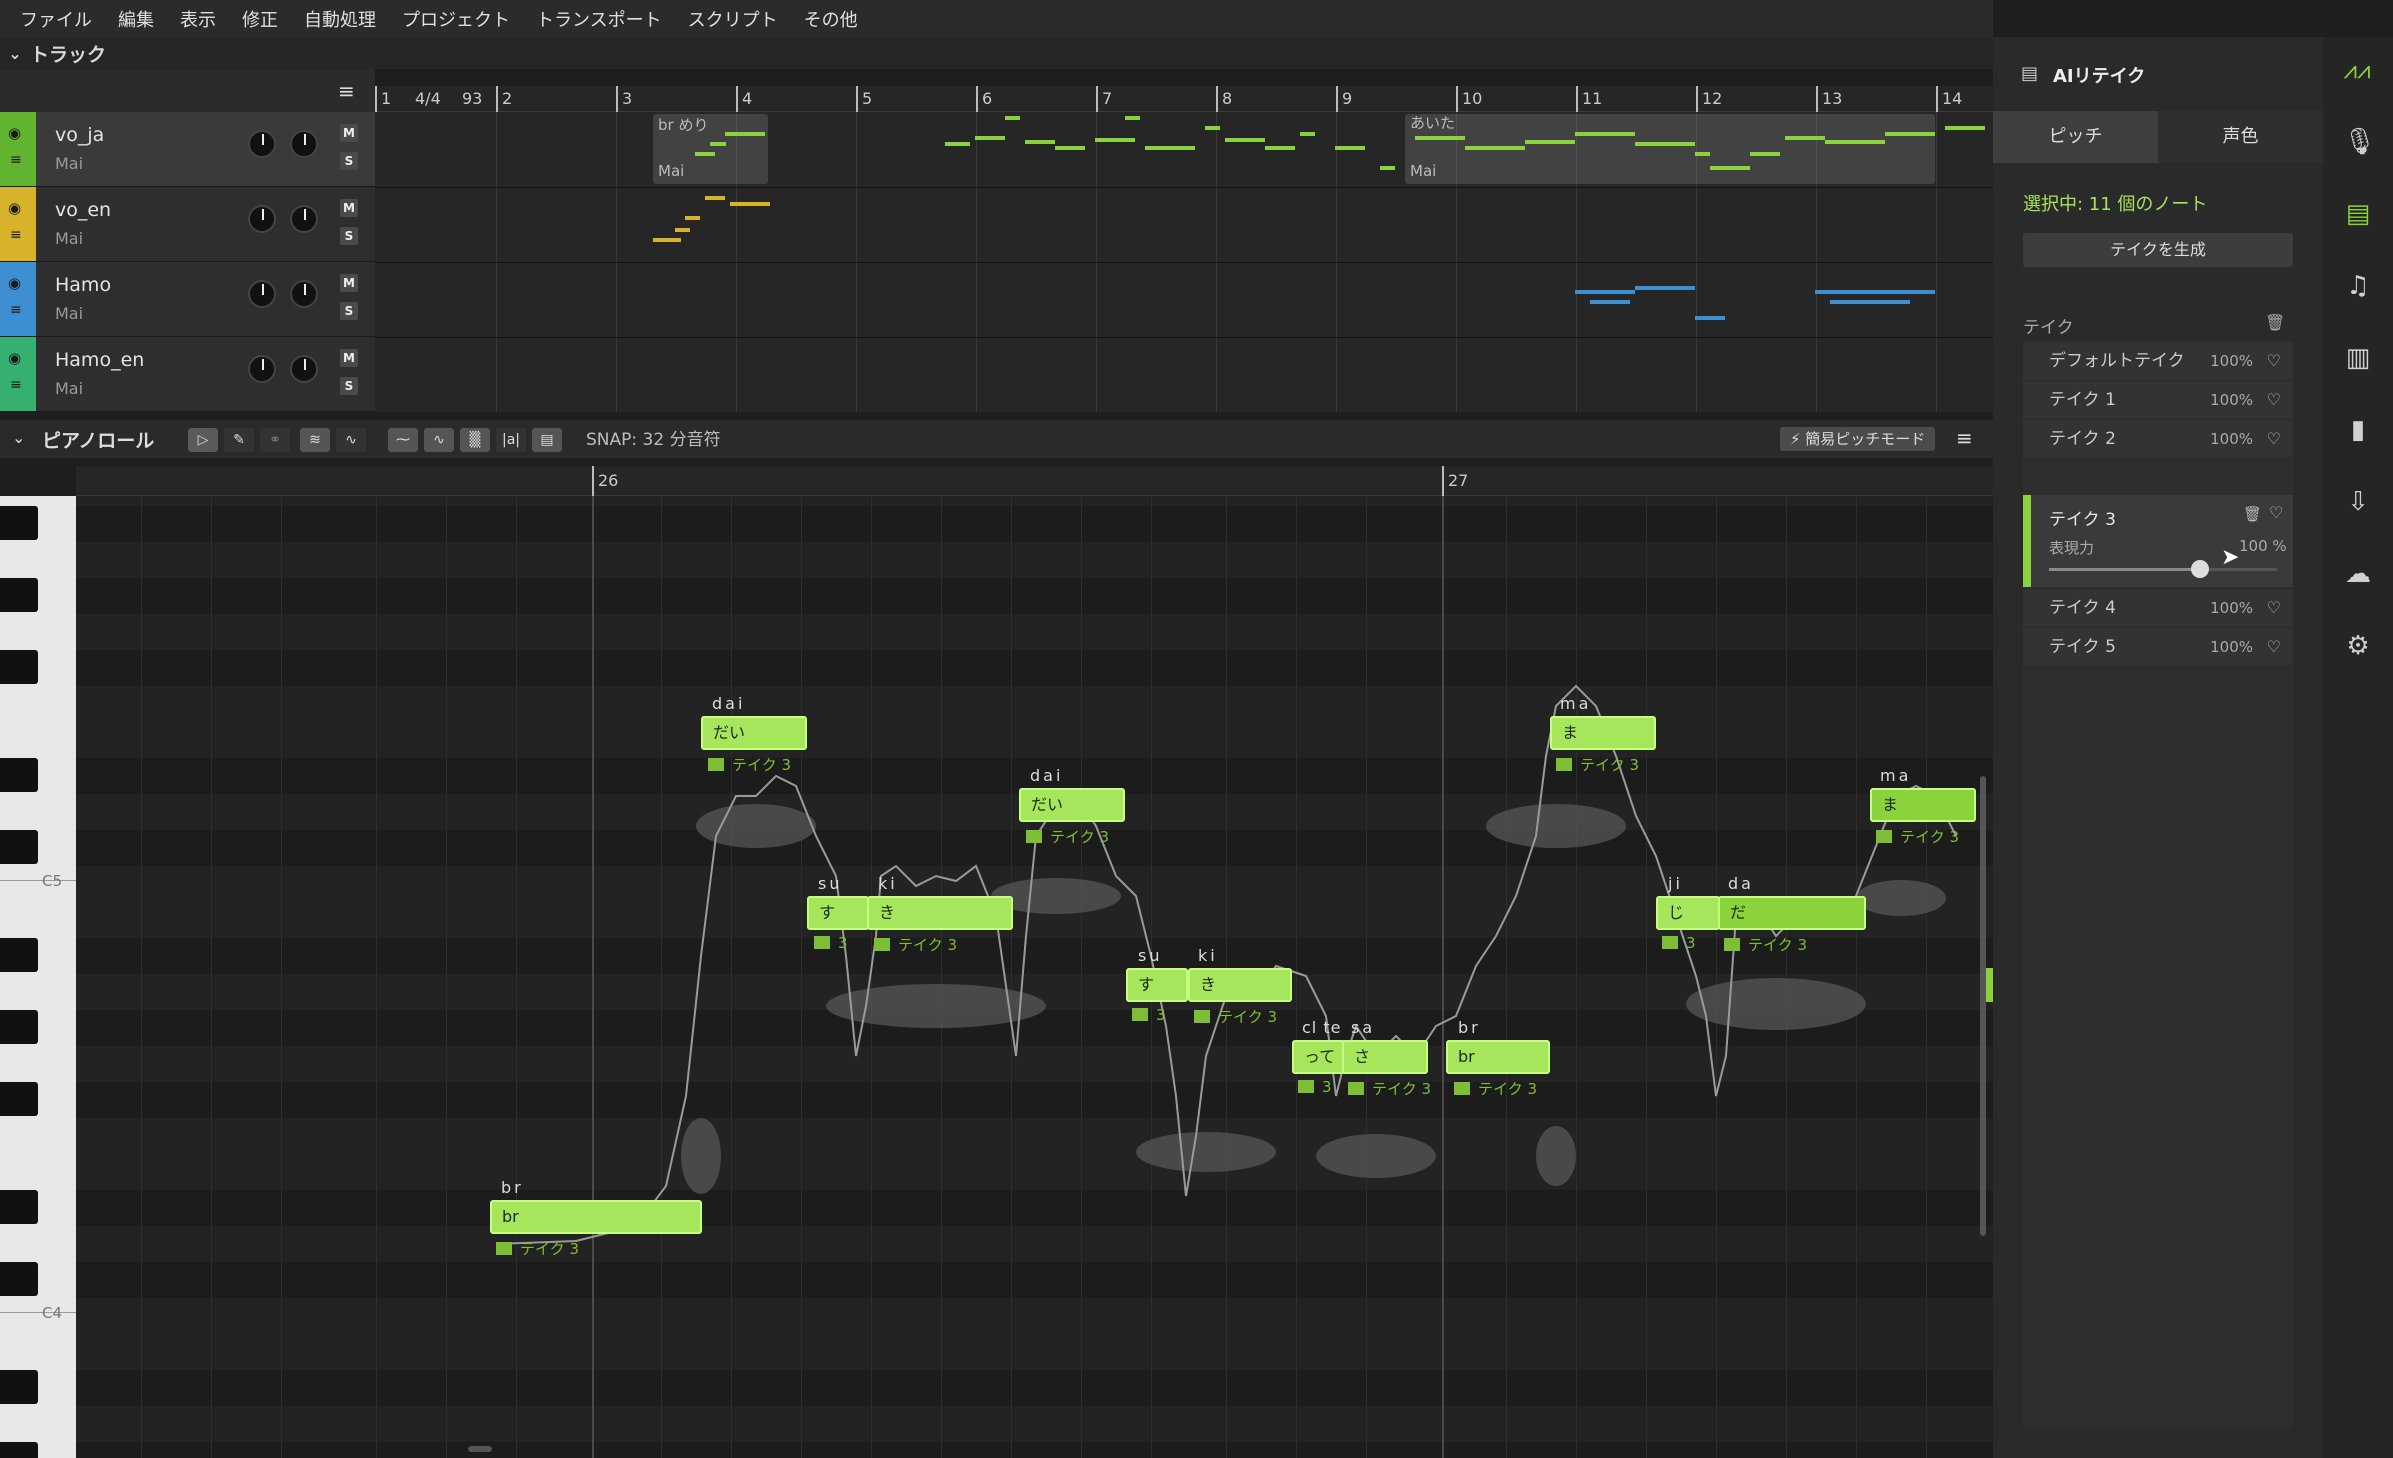  What do you see at coordinates (2358, 358) in the screenshot?
I see `library-icon: ▥` at bounding box center [2358, 358].